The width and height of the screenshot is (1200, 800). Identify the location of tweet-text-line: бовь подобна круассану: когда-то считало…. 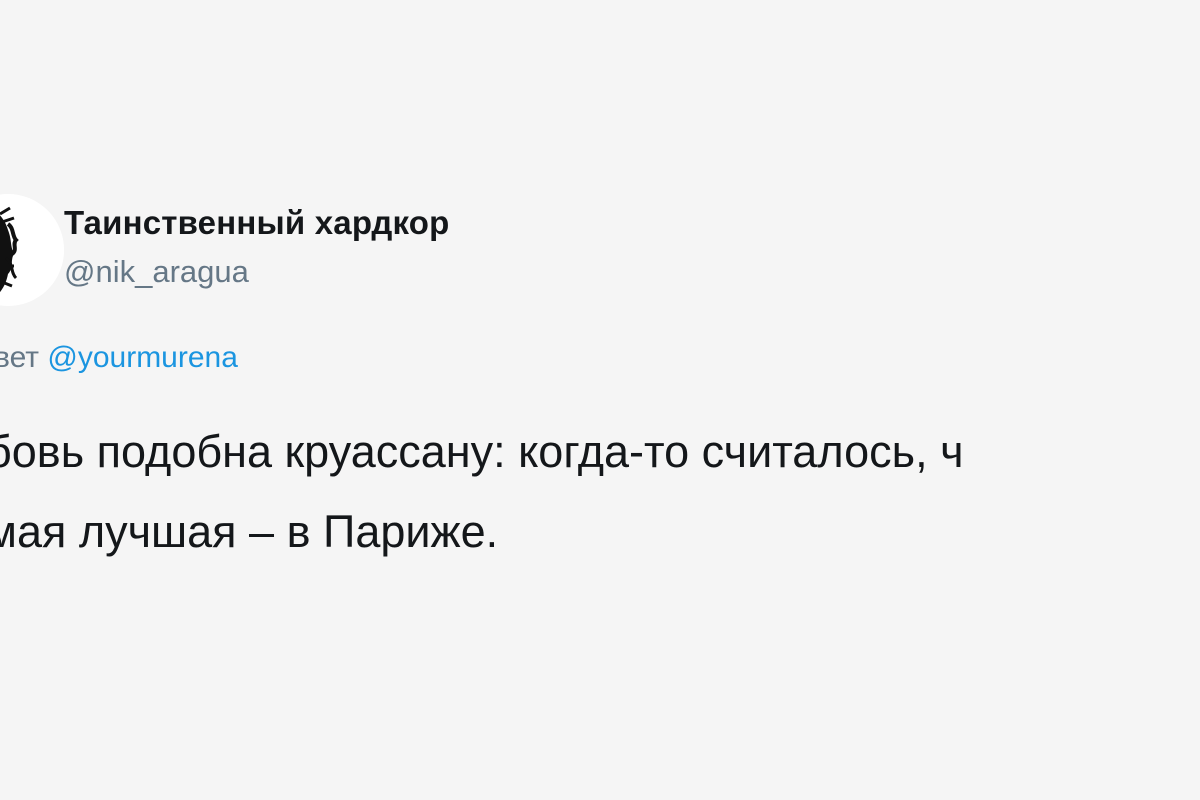
(482, 451).